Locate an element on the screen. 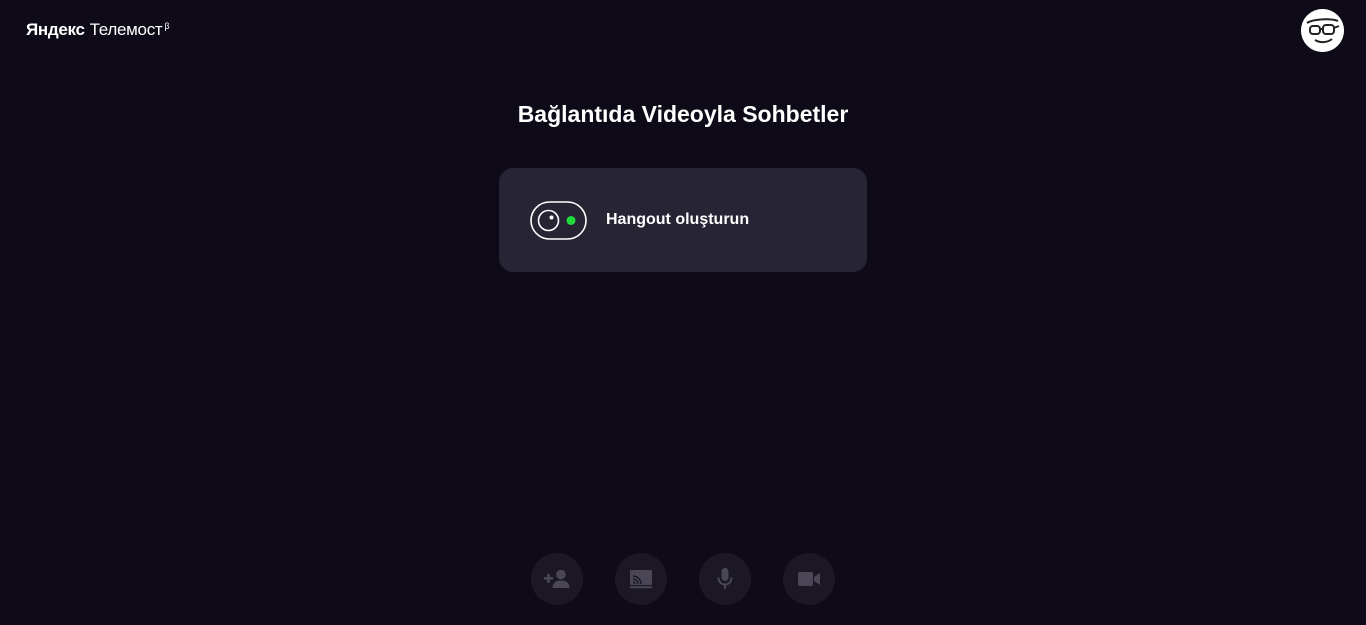 This screenshot has height=625, width=1366. logo-brand: Яндекс is located at coordinates (55, 29).